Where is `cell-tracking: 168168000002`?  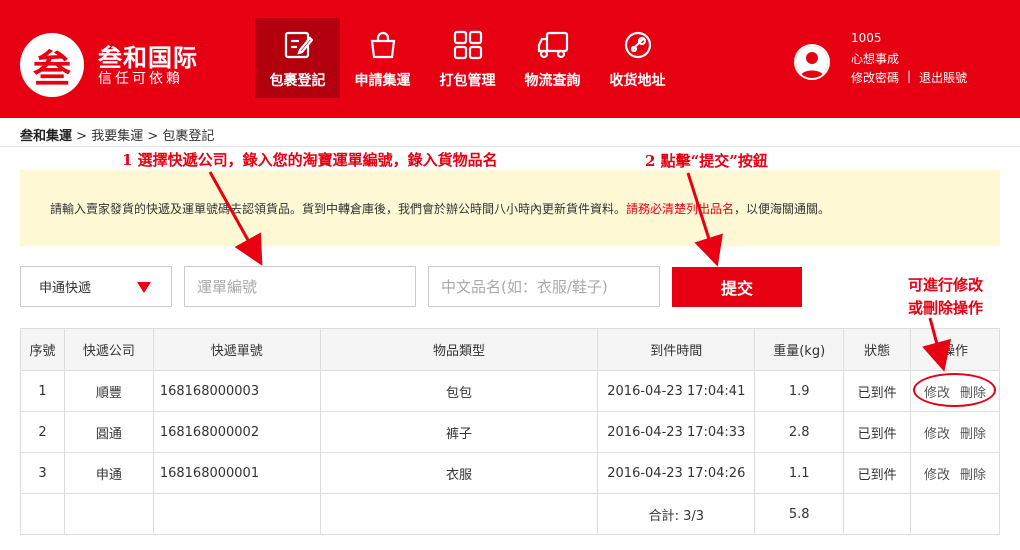 cell-tracking: 168168000002 is located at coordinates (236, 432).